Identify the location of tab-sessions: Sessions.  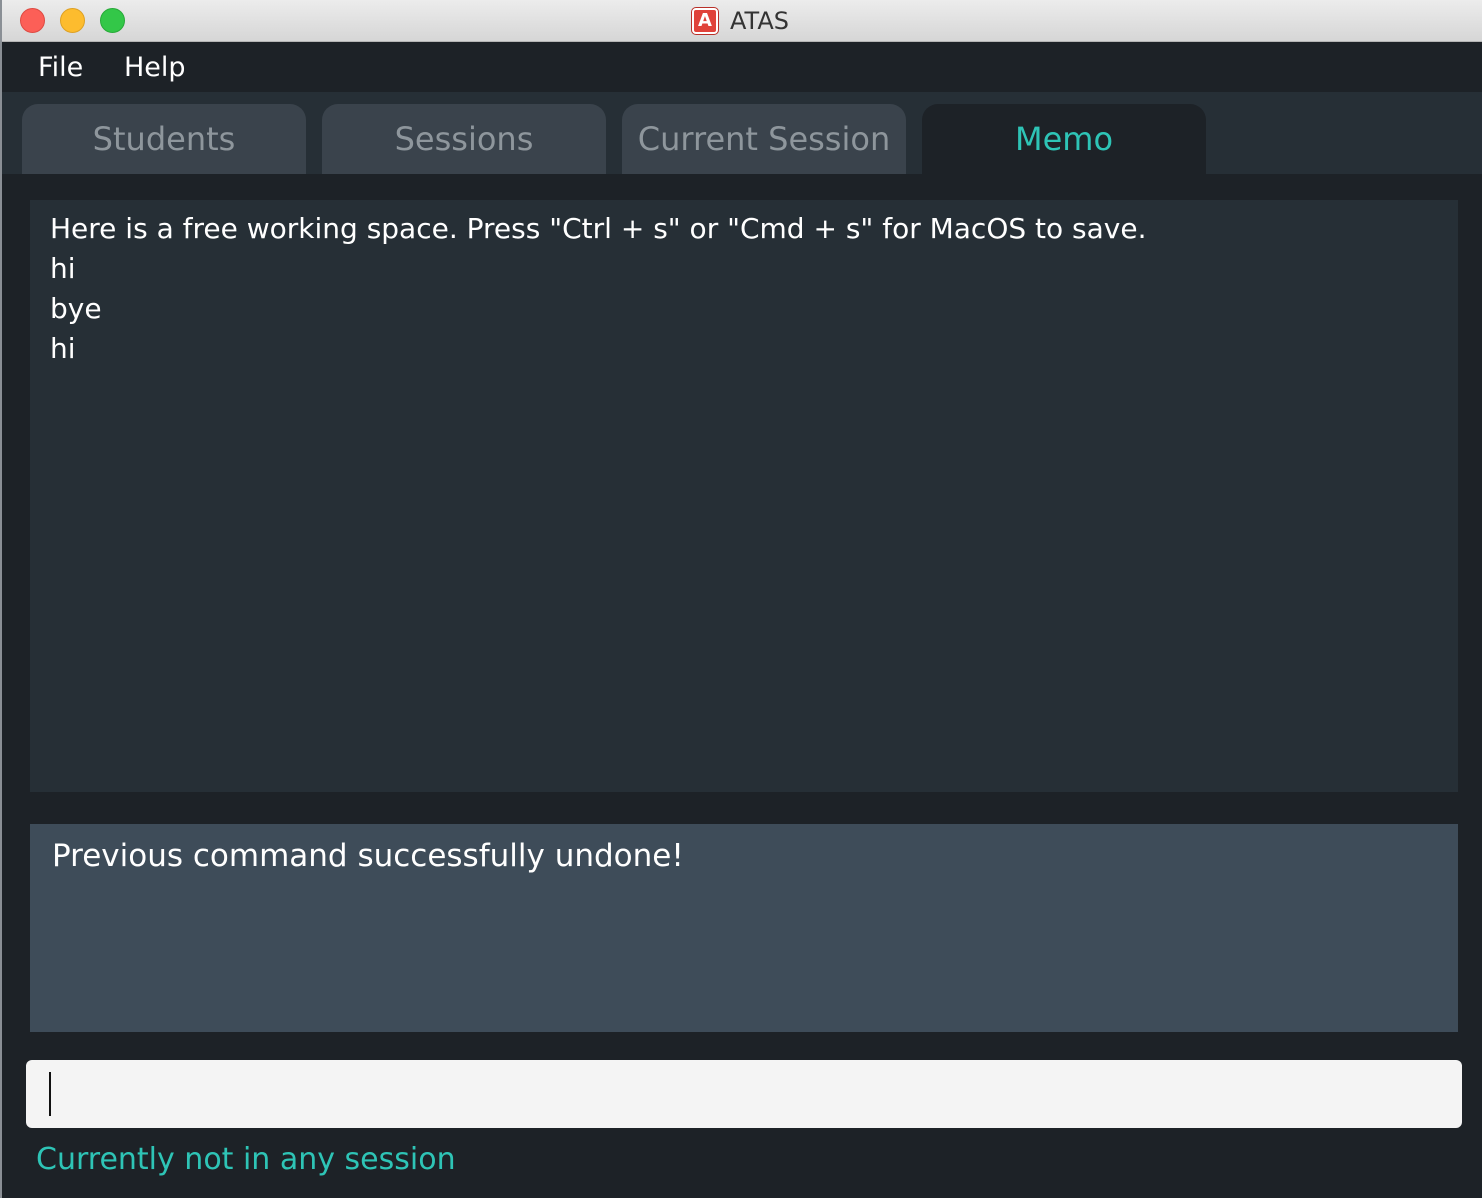
(464, 139).